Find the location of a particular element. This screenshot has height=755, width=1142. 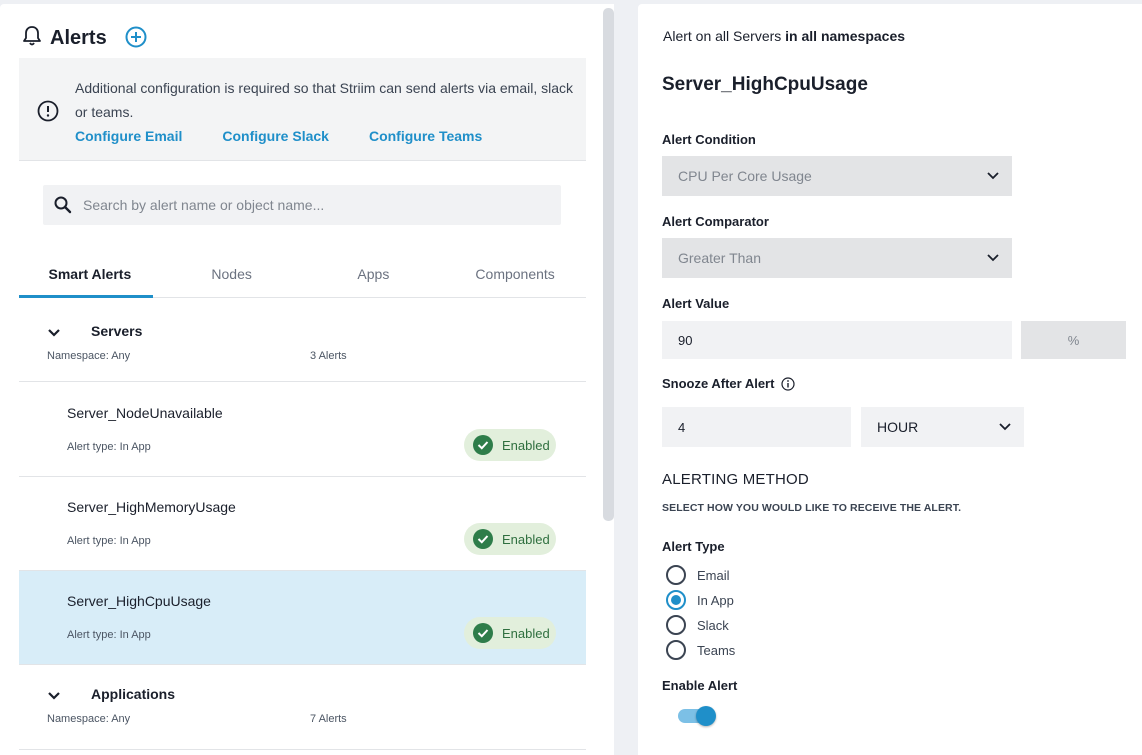

alert-comparator-value: Greater Than is located at coordinates (720, 258).